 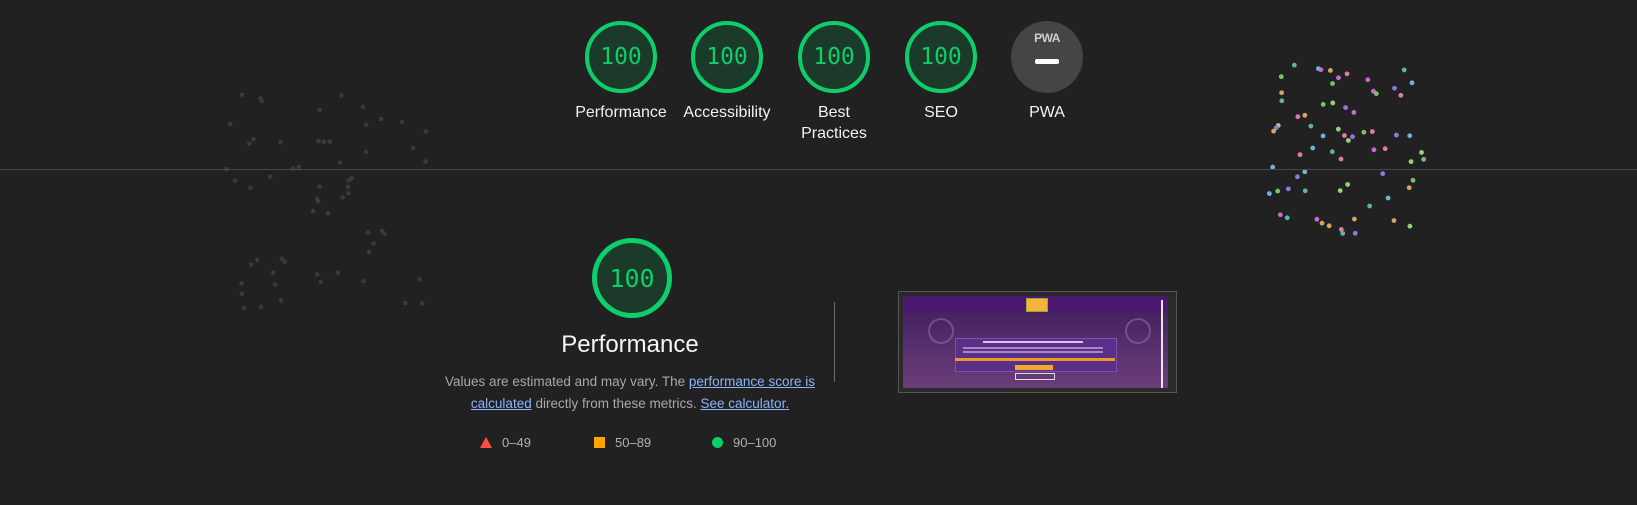 What do you see at coordinates (818, 169) in the screenshot?
I see `header-divider` at bounding box center [818, 169].